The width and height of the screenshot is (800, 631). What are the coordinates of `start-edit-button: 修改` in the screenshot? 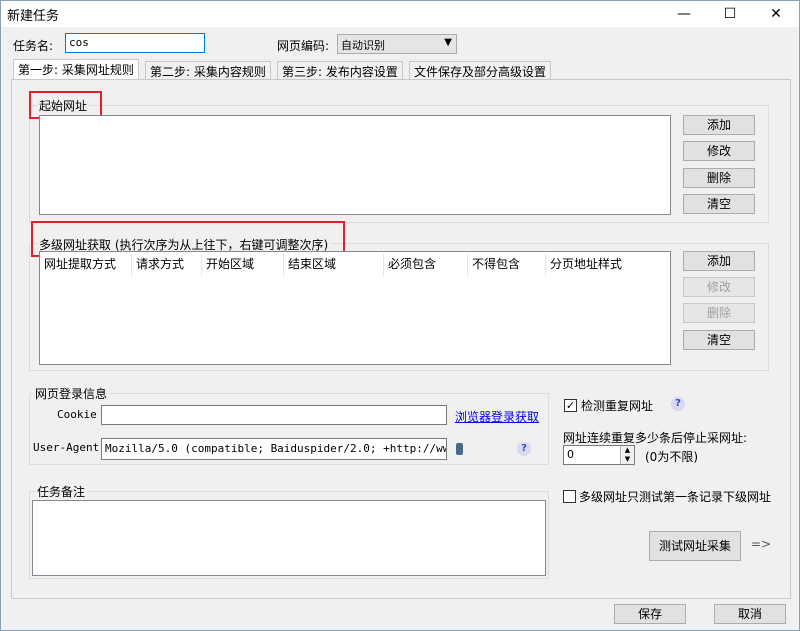 It's located at (719, 151).